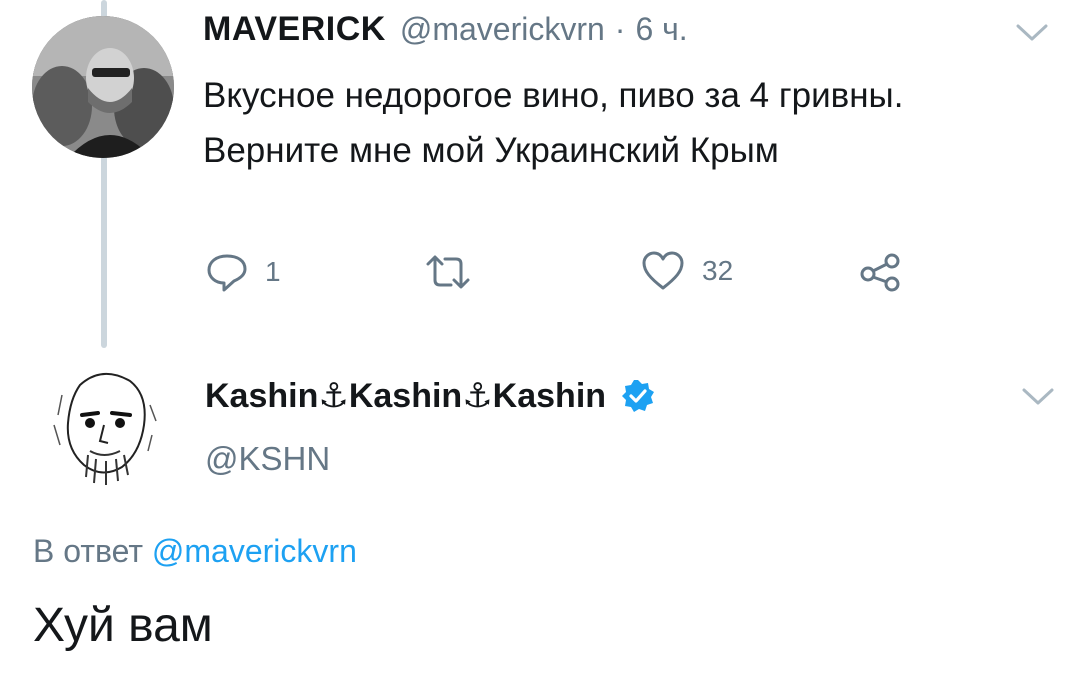  Describe the element at coordinates (686, 271) in the screenshot. I see `like-button: 32` at that location.